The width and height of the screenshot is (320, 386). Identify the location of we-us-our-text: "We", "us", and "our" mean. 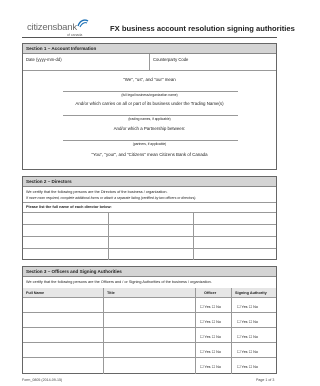
(149, 79).